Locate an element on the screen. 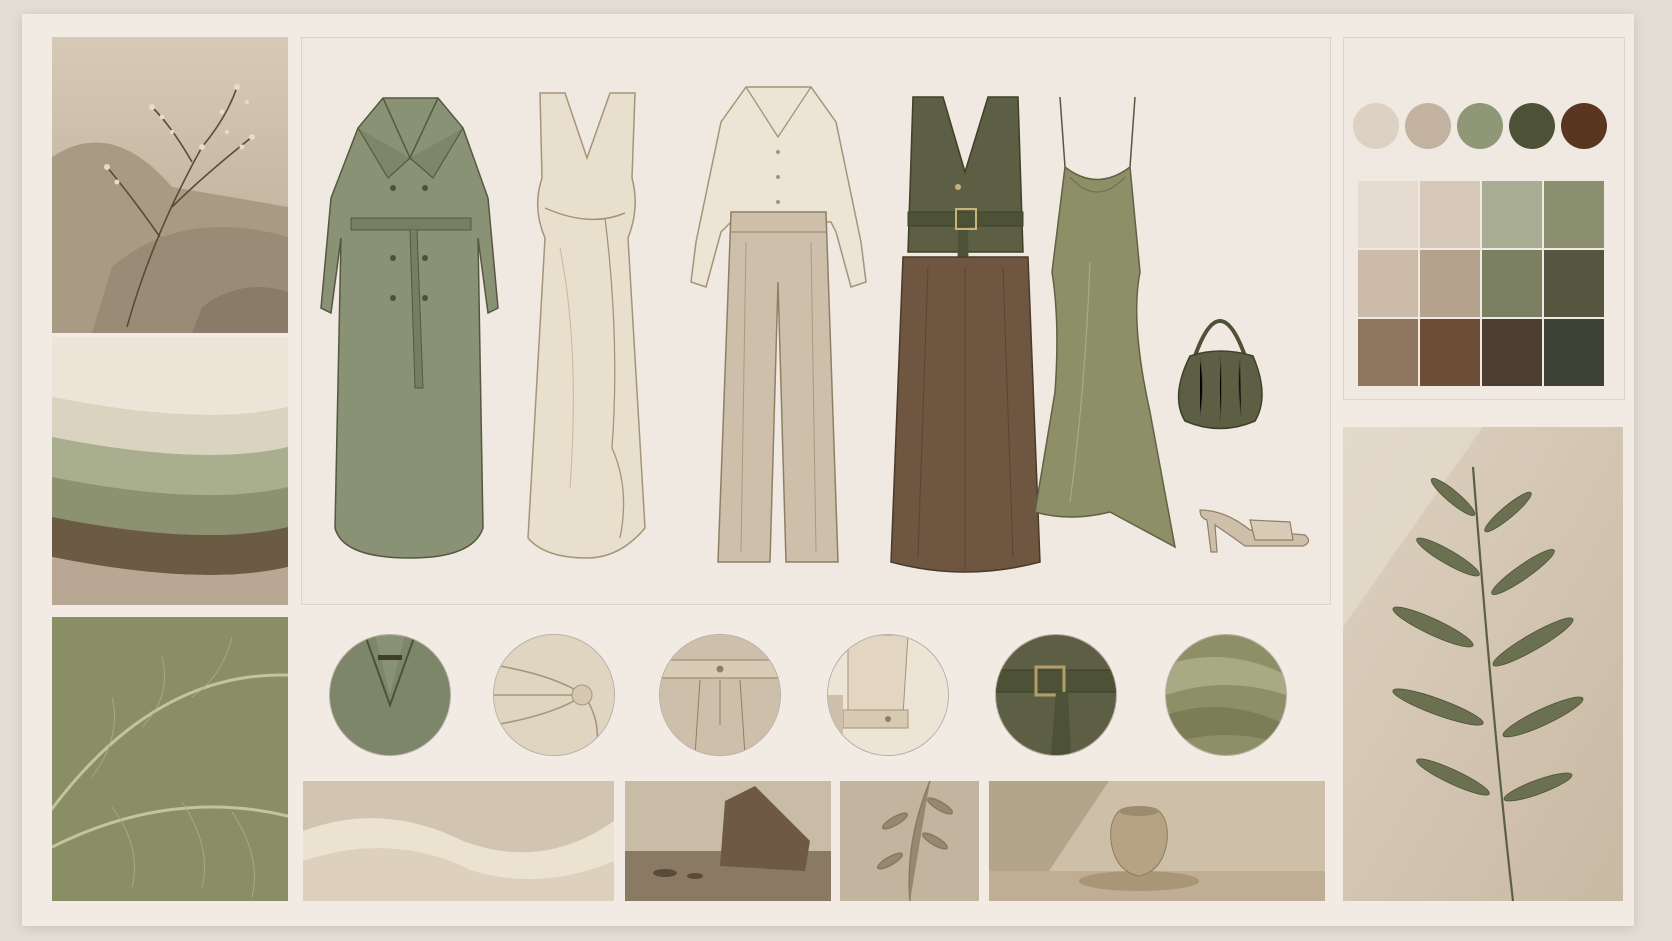 This screenshot has height=941, width=1672. ceramic-vase-photo is located at coordinates (1157, 841).